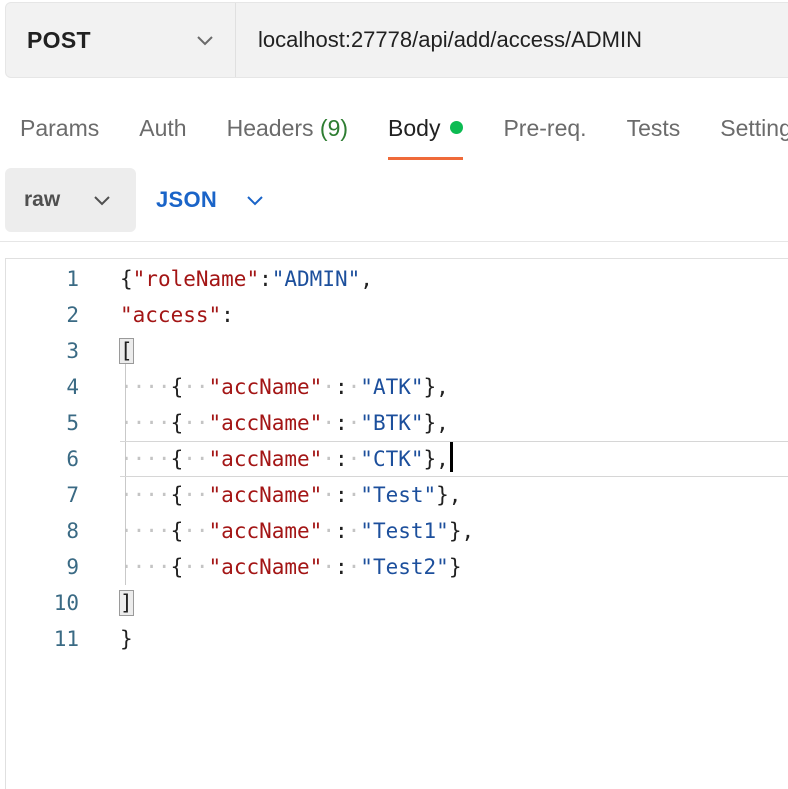  I want to click on code-text: ····{··"accName"·:·"CTK"},, so click(286, 459).